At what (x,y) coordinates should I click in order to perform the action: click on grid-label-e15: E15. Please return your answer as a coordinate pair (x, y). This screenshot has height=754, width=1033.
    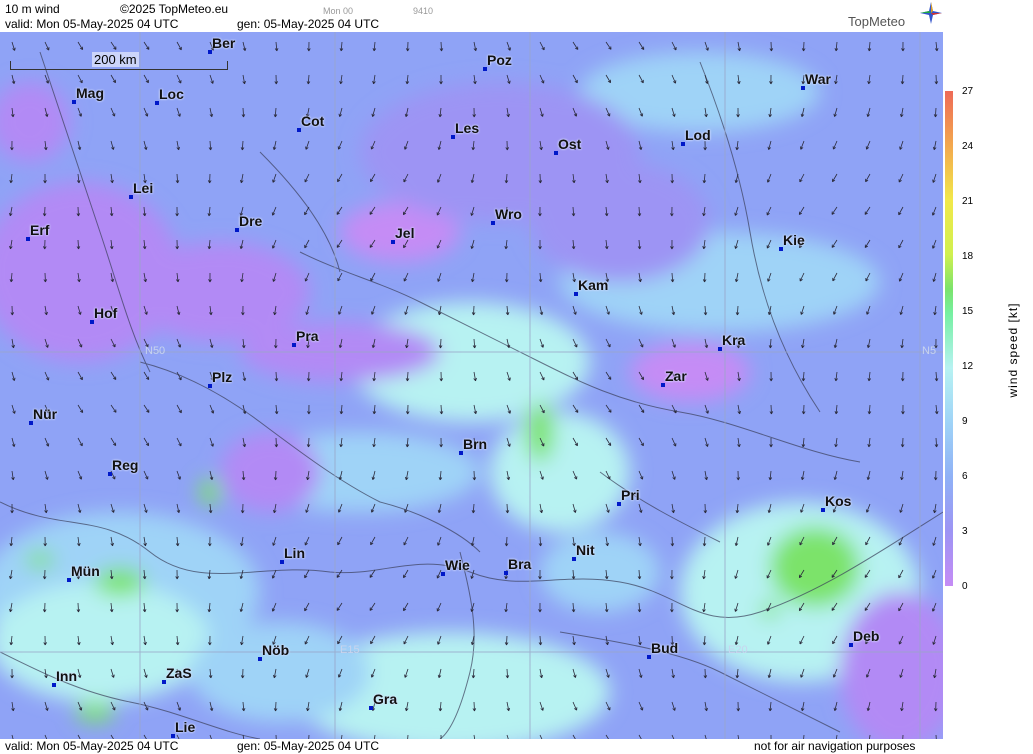
    Looking at the image, I should click on (350, 650).